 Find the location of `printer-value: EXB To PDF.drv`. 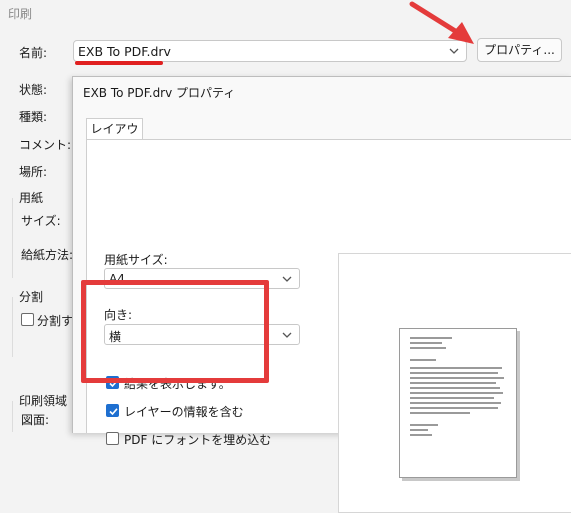

printer-value: EXB To PDF.drv is located at coordinates (124, 51).